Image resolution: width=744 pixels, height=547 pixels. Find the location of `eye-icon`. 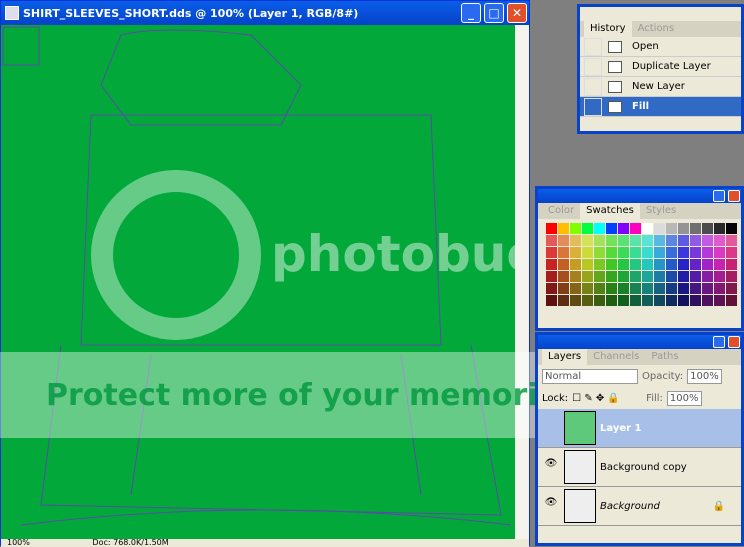

eye-icon is located at coordinates (551, 428).